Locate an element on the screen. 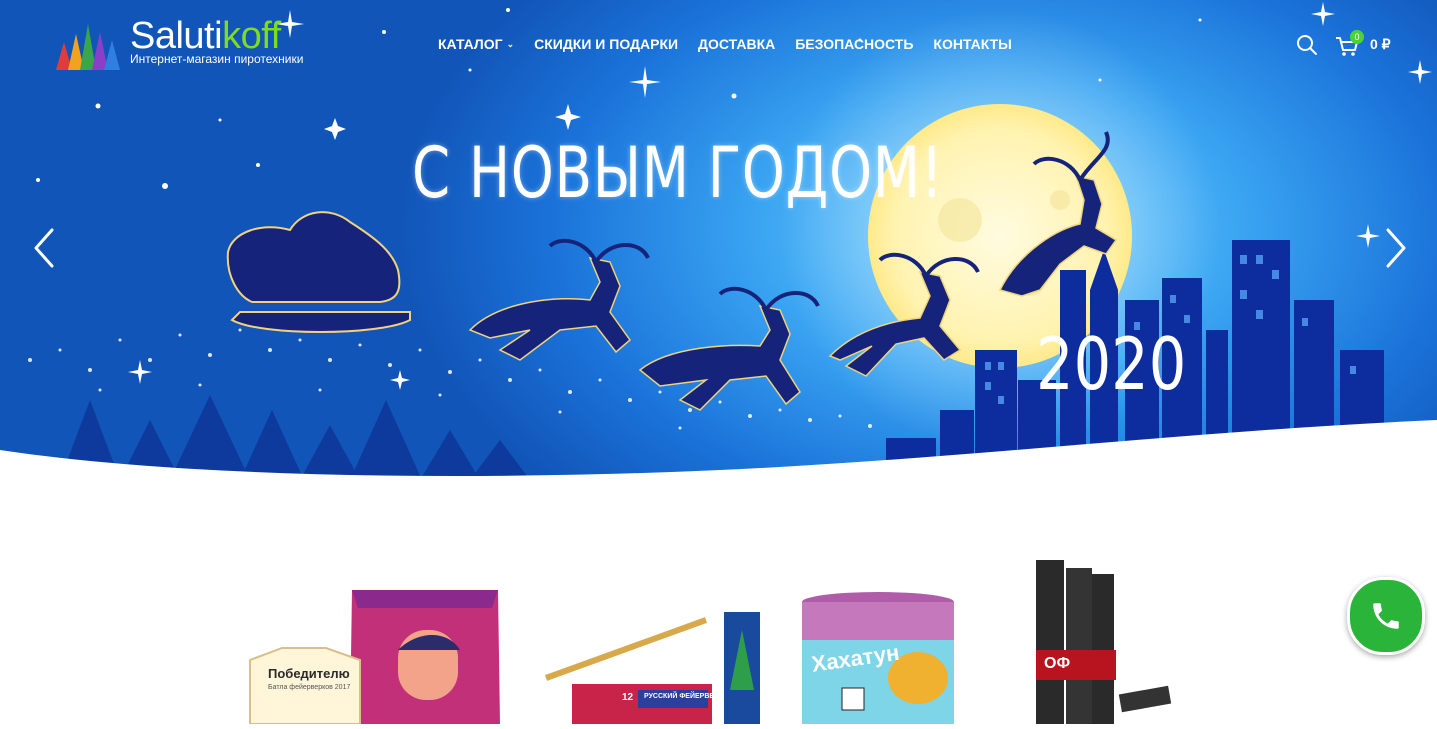 The width and height of the screenshot is (1437, 729). nav-item-label: ДОСТАВКА is located at coordinates (737, 44).